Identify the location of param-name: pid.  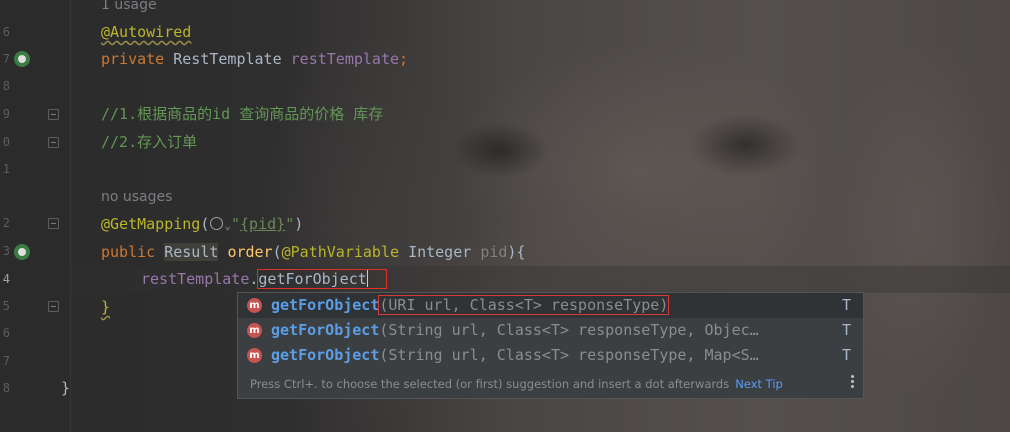
(494, 252).